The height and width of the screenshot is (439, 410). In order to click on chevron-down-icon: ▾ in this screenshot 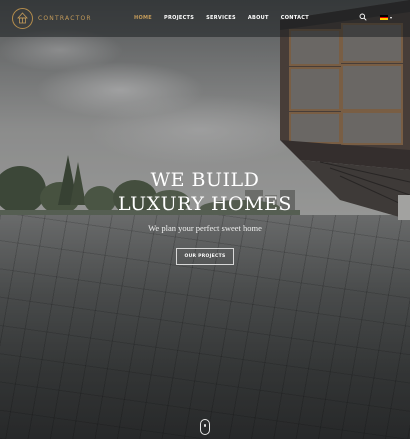, I will do `click(391, 17)`.